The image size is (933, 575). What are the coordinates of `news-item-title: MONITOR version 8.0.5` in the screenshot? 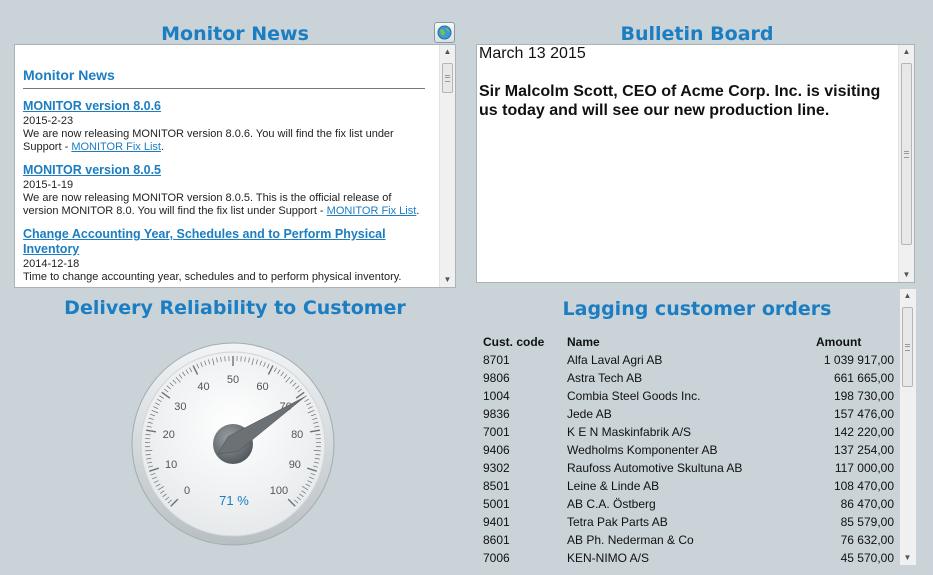 It's located at (224, 170).